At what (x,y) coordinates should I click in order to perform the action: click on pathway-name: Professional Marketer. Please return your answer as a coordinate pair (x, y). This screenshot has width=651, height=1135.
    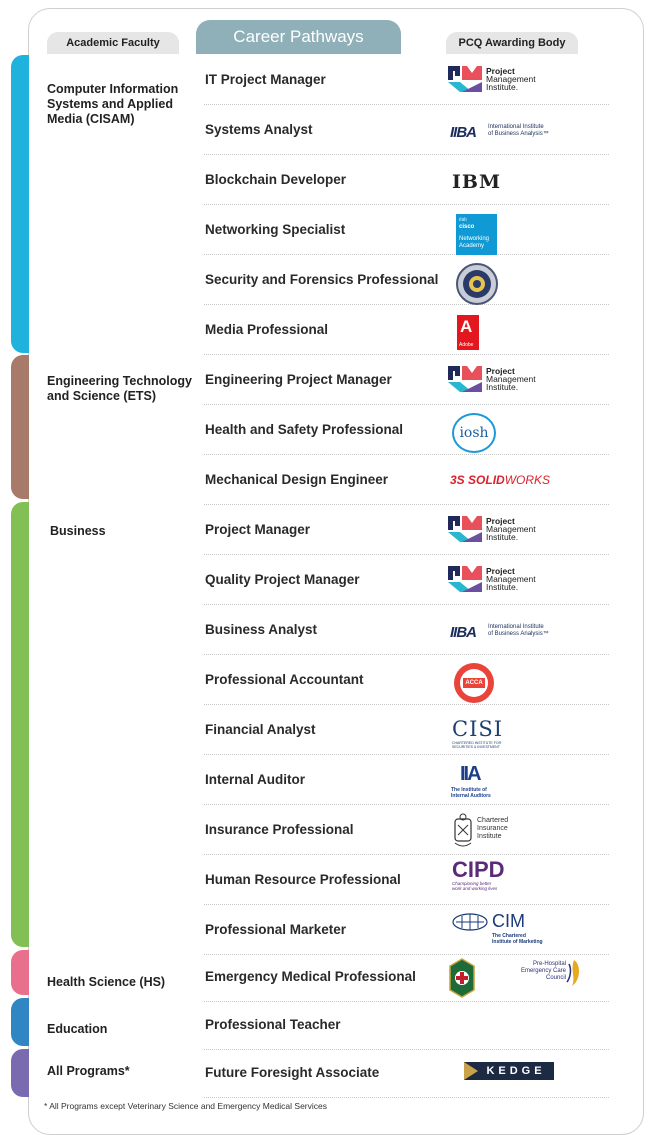
    Looking at the image, I should click on (276, 929).